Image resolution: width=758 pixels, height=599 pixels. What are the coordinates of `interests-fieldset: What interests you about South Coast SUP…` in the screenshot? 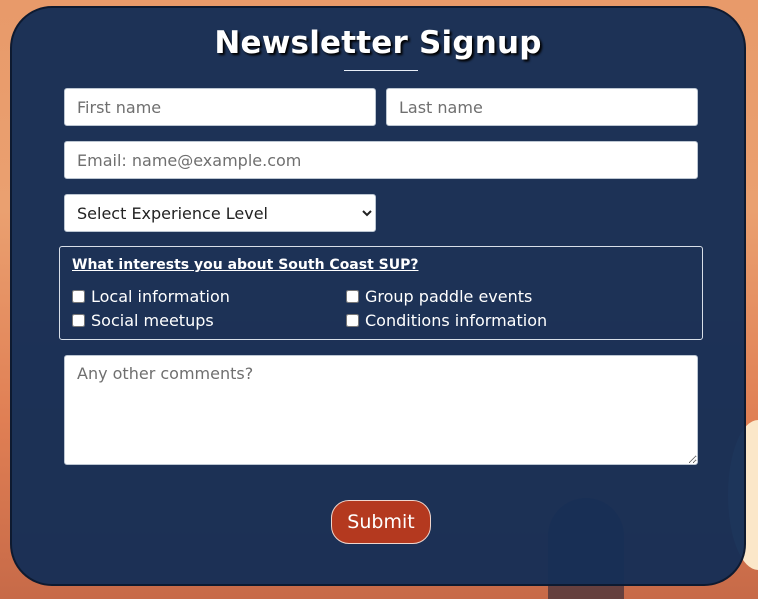 It's located at (381, 293).